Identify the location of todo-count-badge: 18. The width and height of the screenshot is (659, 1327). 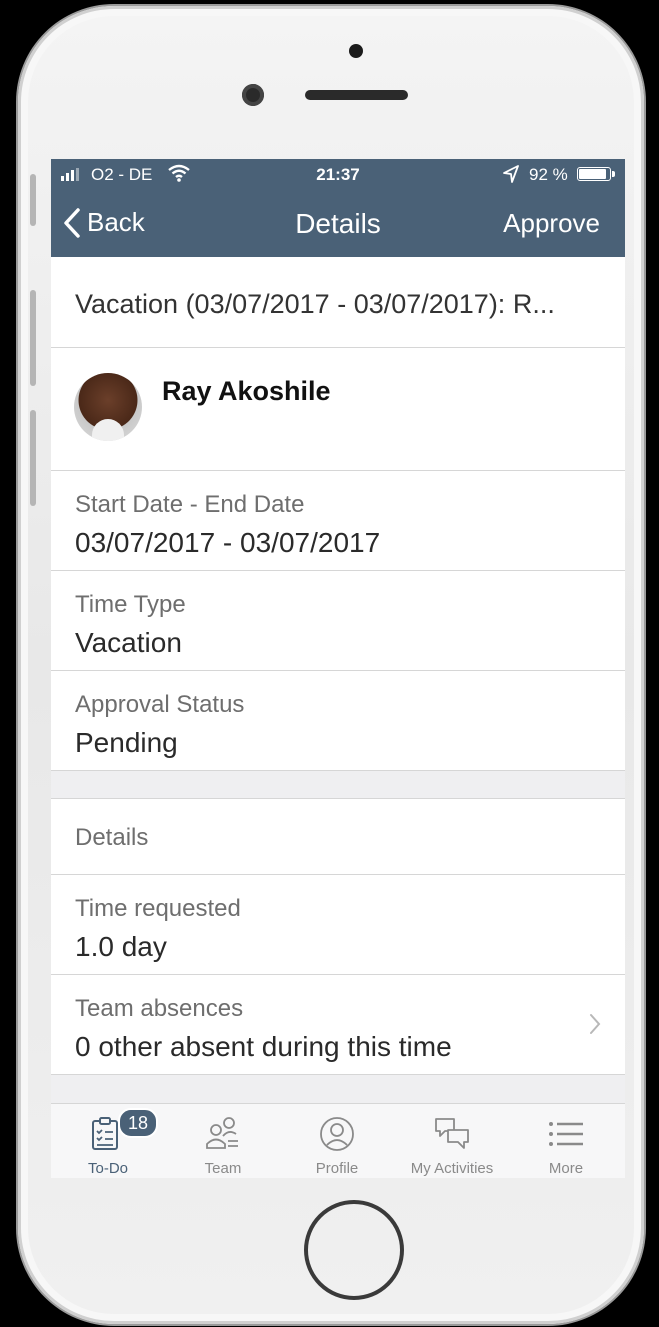
(138, 1123).